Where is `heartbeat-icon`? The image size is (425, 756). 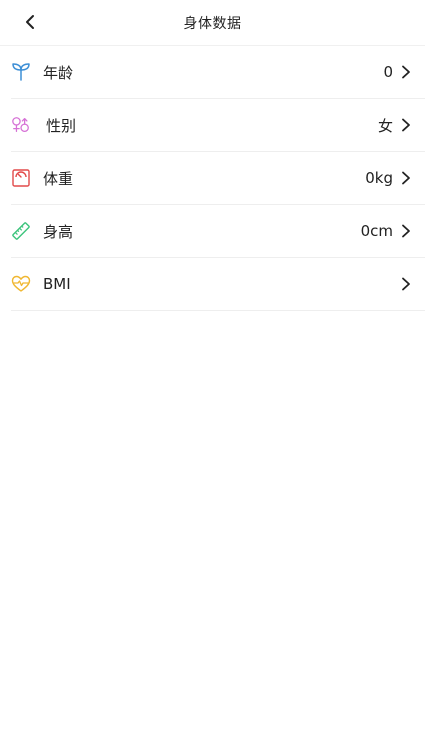
heartbeat-icon is located at coordinates (21, 284).